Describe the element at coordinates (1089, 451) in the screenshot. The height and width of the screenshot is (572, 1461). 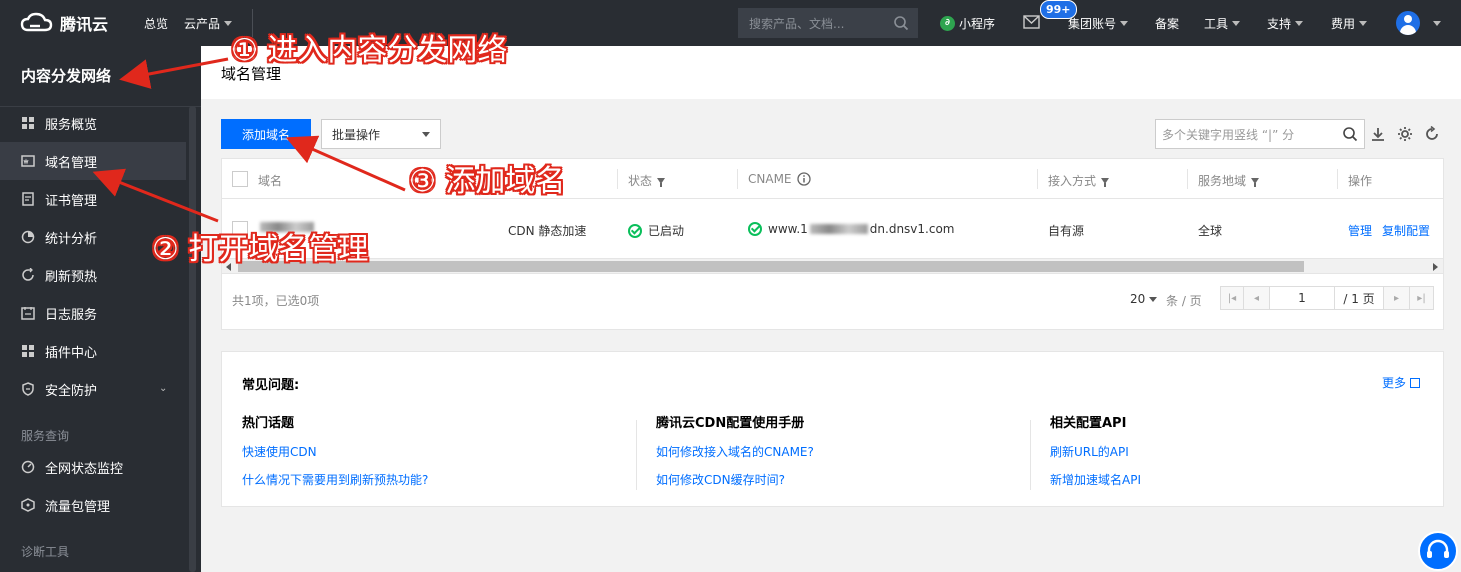
I see `faq-link: 刷新URL的API` at that location.